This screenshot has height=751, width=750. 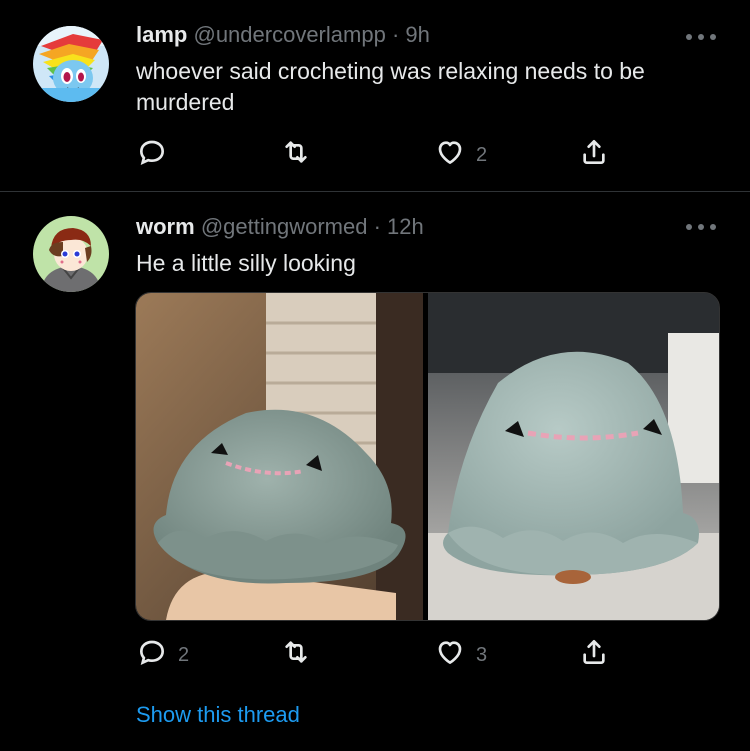 What do you see at coordinates (165, 226) in the screenshot?
I see `display-name: worm` at bounding box center [165, 226].